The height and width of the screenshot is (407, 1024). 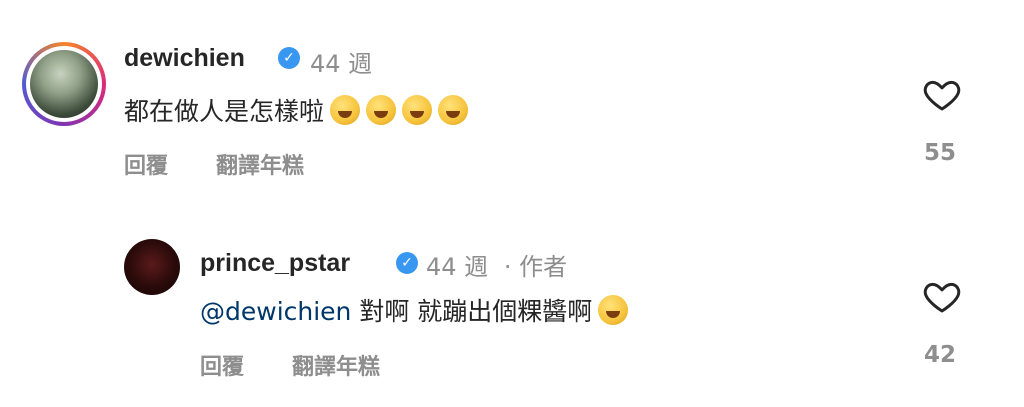 I want to click on comment-body: 都在做人是怎樣啦, so click(x=224, y=111).